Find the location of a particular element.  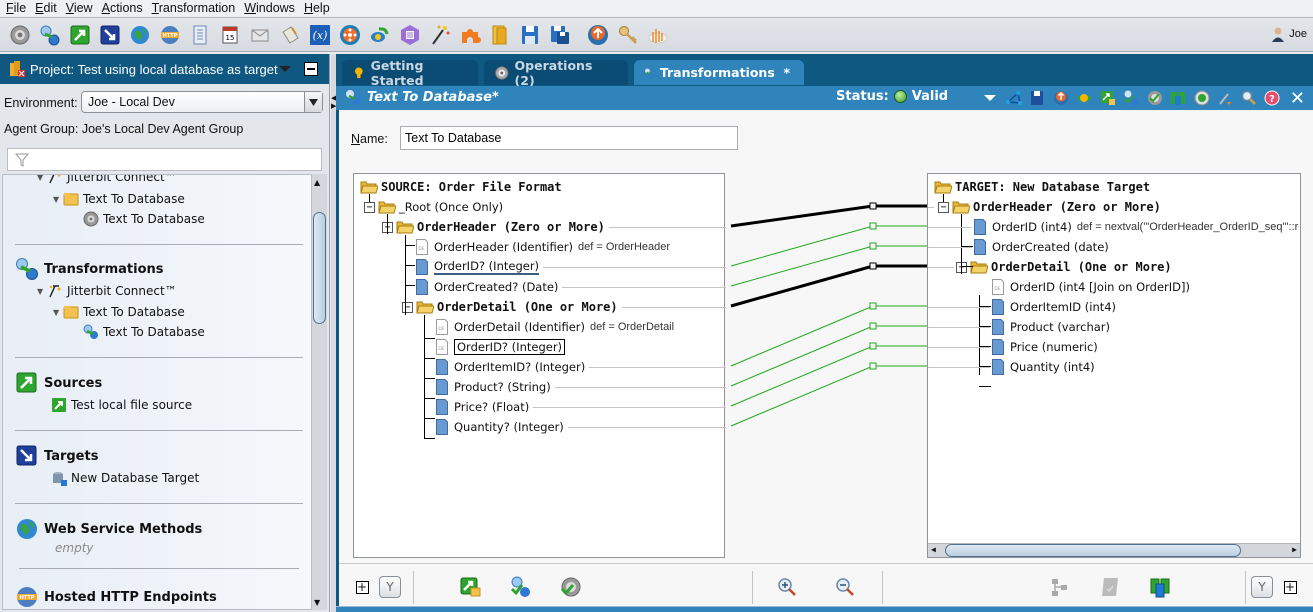

source-field-node: OrderCreated? (Date) is located at coordinates (487, 287).